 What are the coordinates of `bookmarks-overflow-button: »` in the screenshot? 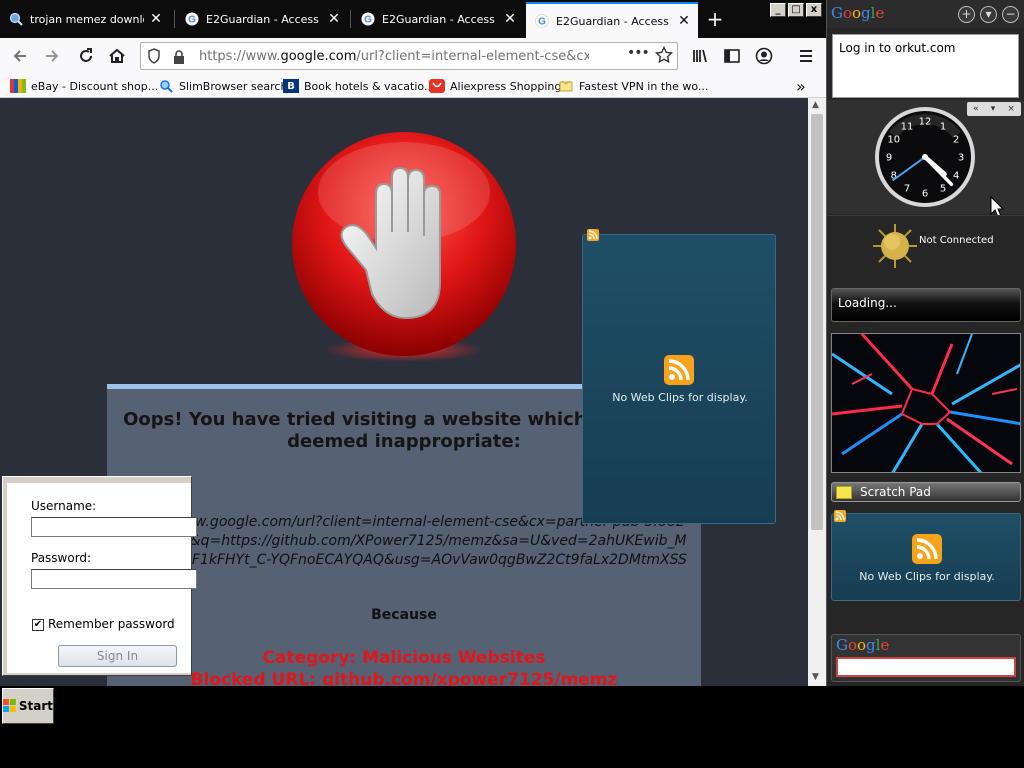 It's located at (801, 86).